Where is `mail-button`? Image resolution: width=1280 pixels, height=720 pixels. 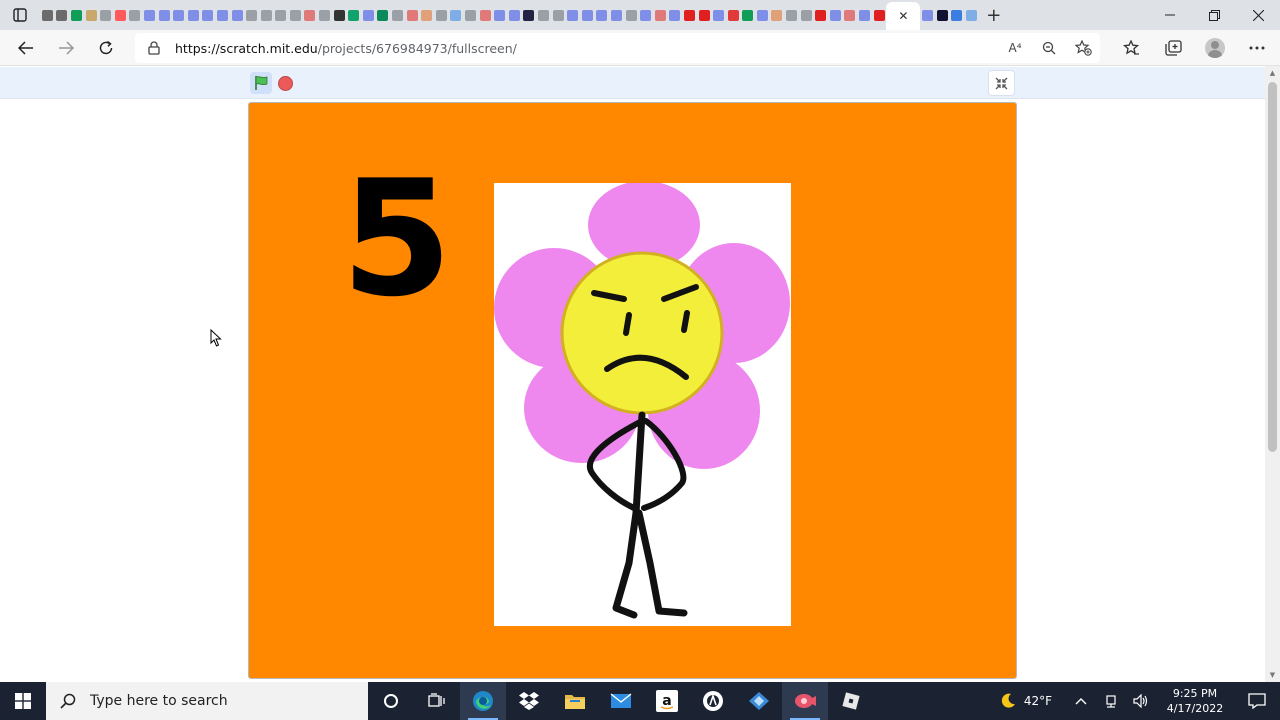
mail-button is located at coordinates (621, 701).